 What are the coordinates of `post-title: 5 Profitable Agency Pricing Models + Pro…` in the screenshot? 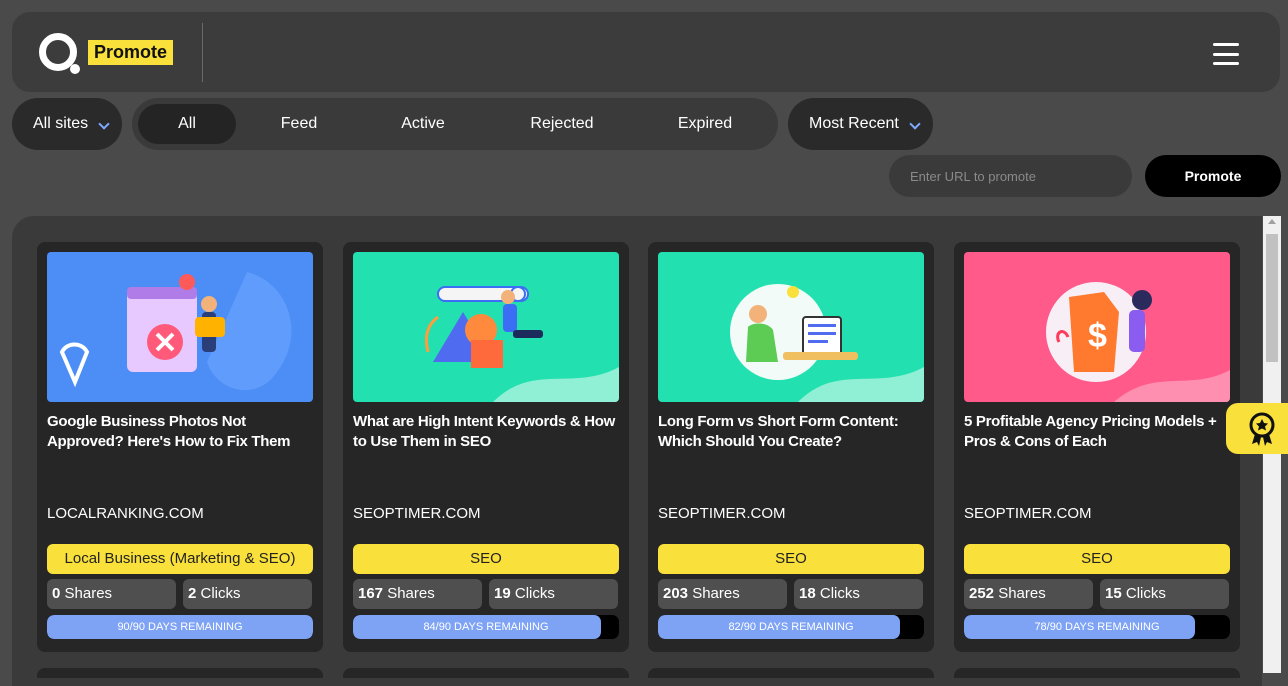 It's located at (1097, 432).